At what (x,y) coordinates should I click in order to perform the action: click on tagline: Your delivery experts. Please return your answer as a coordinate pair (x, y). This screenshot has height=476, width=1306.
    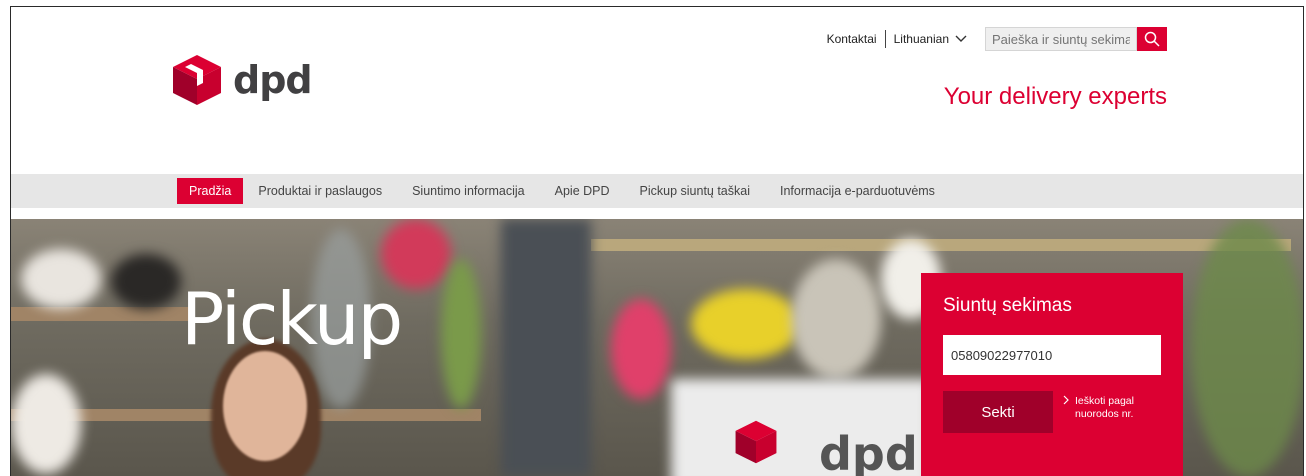
    Looking at the image, I should click on (1055, 96).